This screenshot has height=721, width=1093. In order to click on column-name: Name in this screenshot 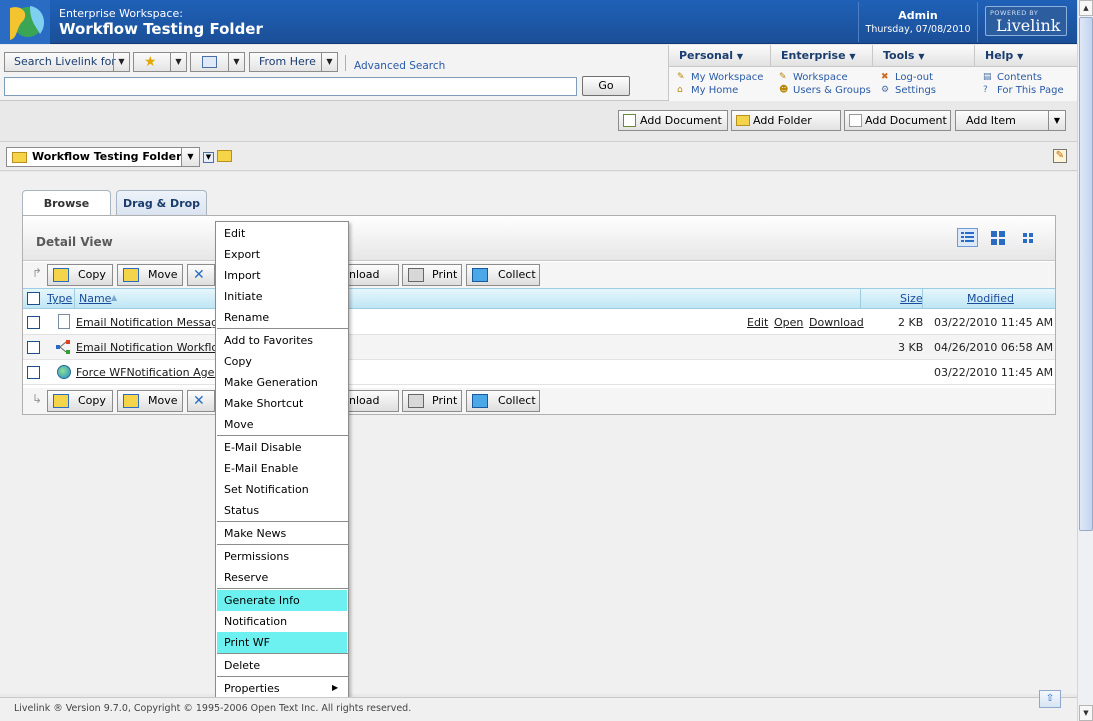, I will do `click(95, 298)`.